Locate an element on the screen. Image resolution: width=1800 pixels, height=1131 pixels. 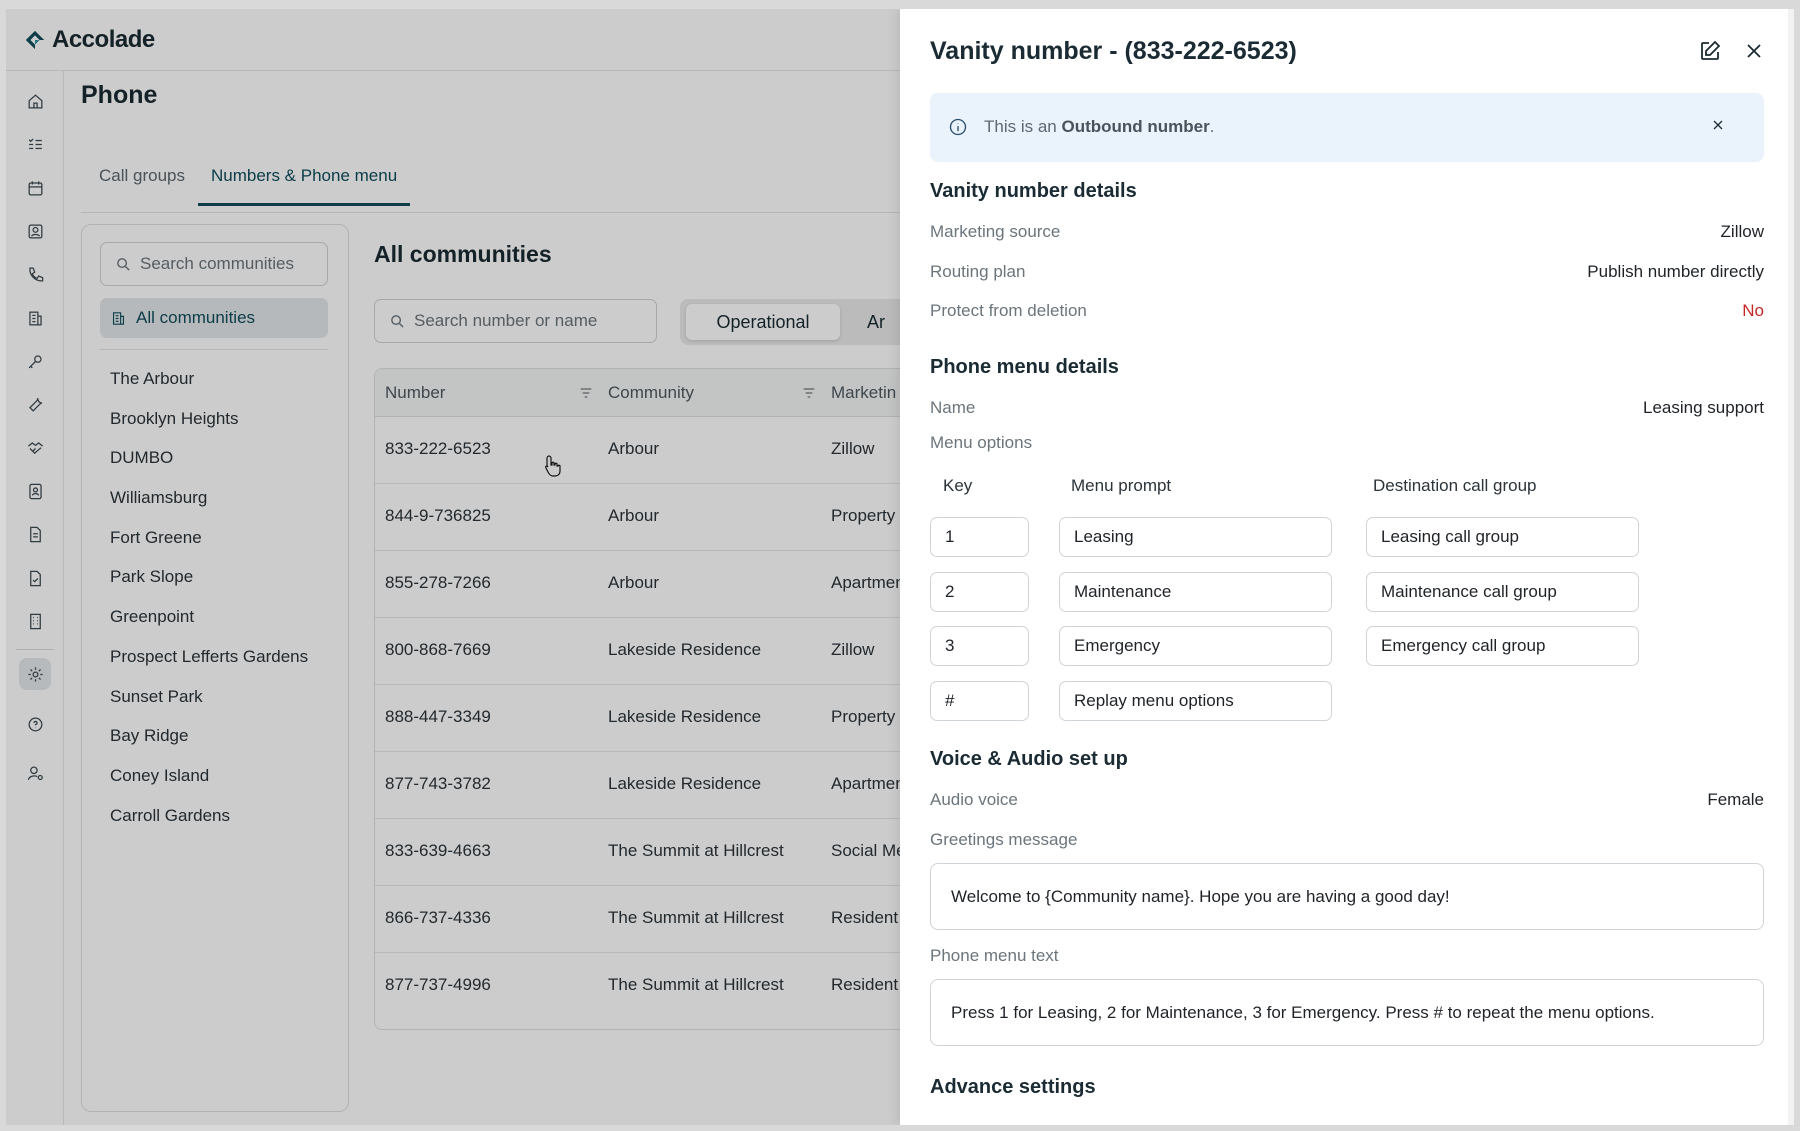
menu-destination-field: Emergency call group is located at coordinates (1502, 646).